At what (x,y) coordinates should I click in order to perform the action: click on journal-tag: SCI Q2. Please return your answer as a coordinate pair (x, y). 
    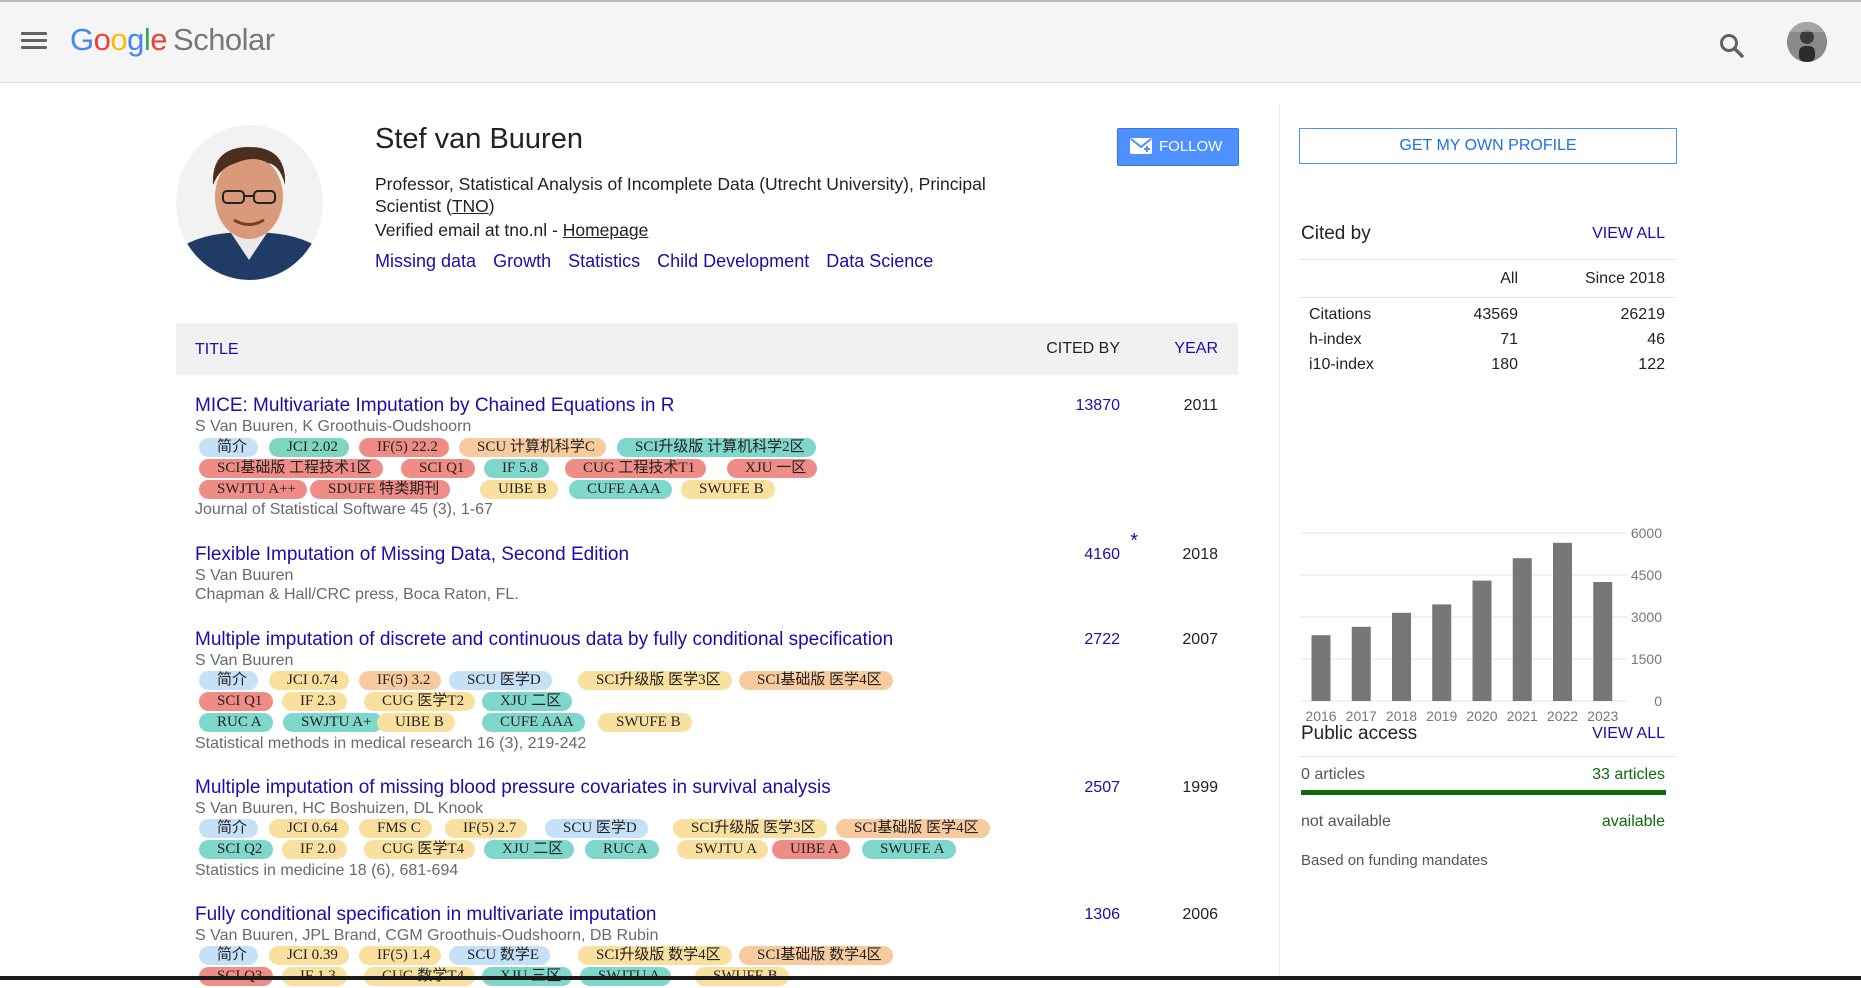
    Looking at the image, I should click on (236, 849).